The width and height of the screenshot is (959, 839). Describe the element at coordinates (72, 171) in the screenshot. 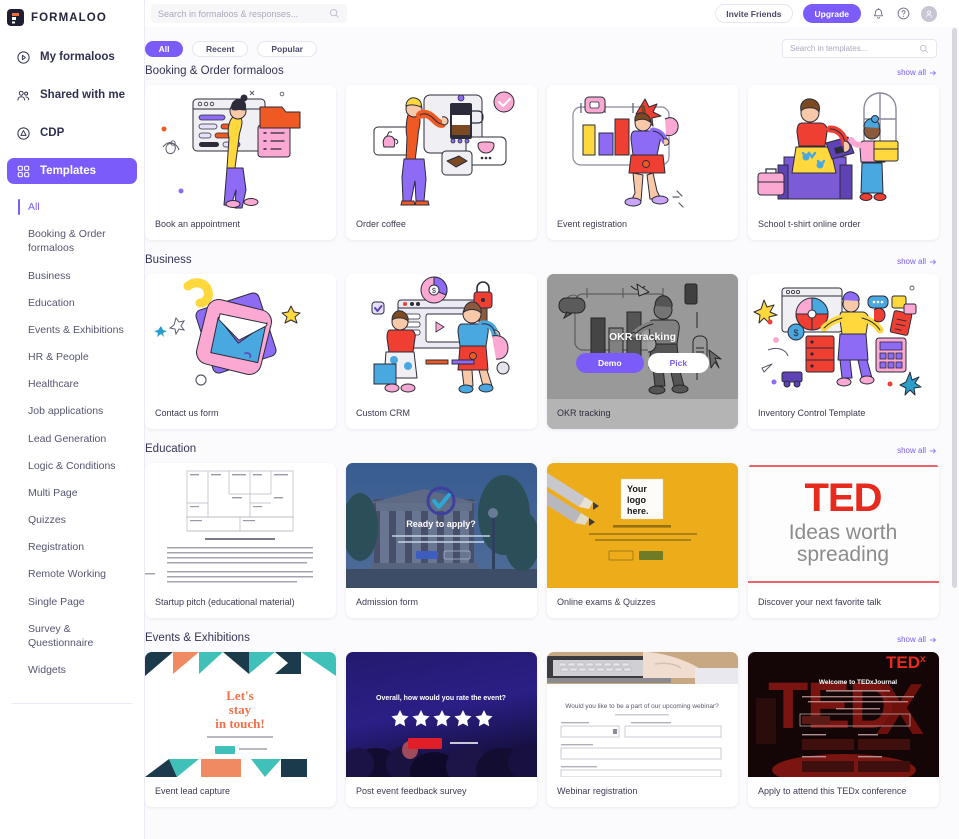

I see `sidebar-item-templates: Templates` at that location.